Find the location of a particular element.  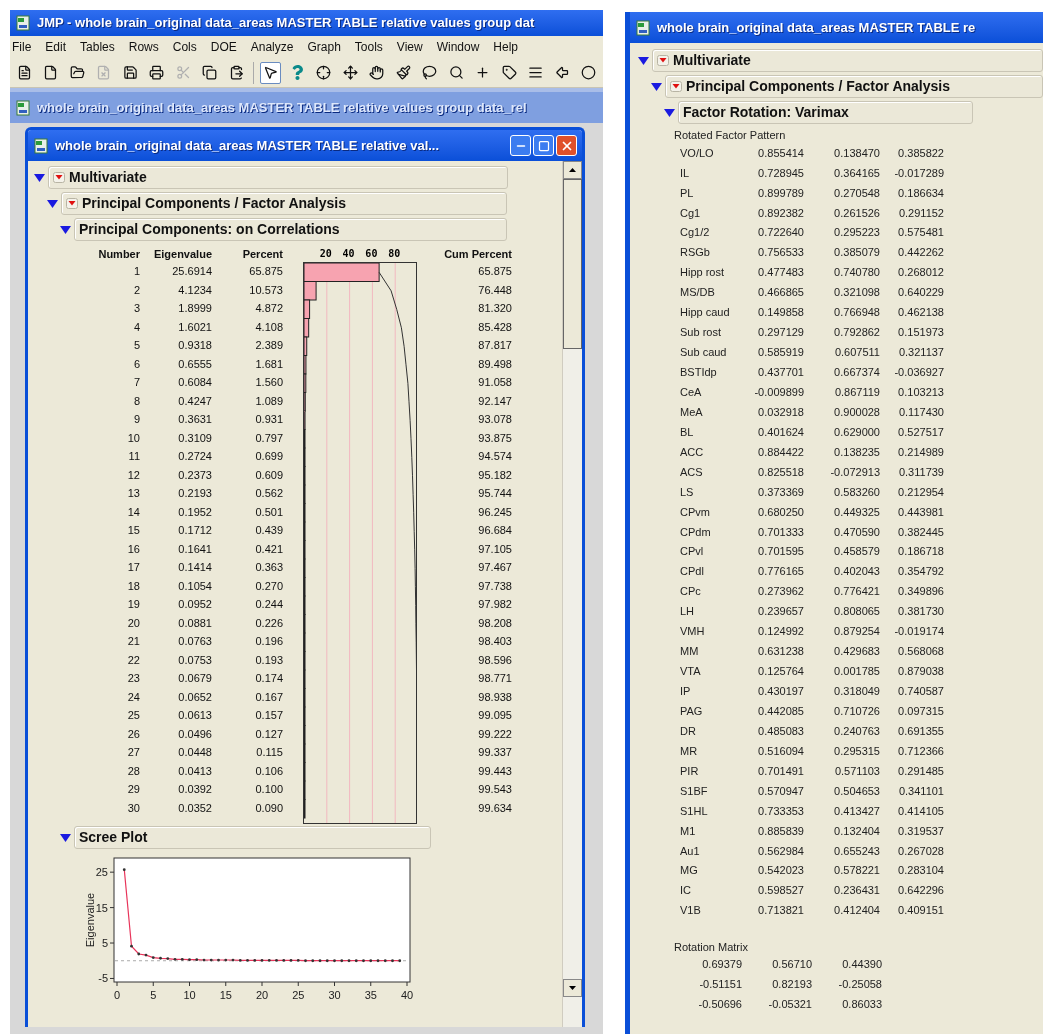

table-cell-text: 0.740780 is located at coordinates (856, 273).